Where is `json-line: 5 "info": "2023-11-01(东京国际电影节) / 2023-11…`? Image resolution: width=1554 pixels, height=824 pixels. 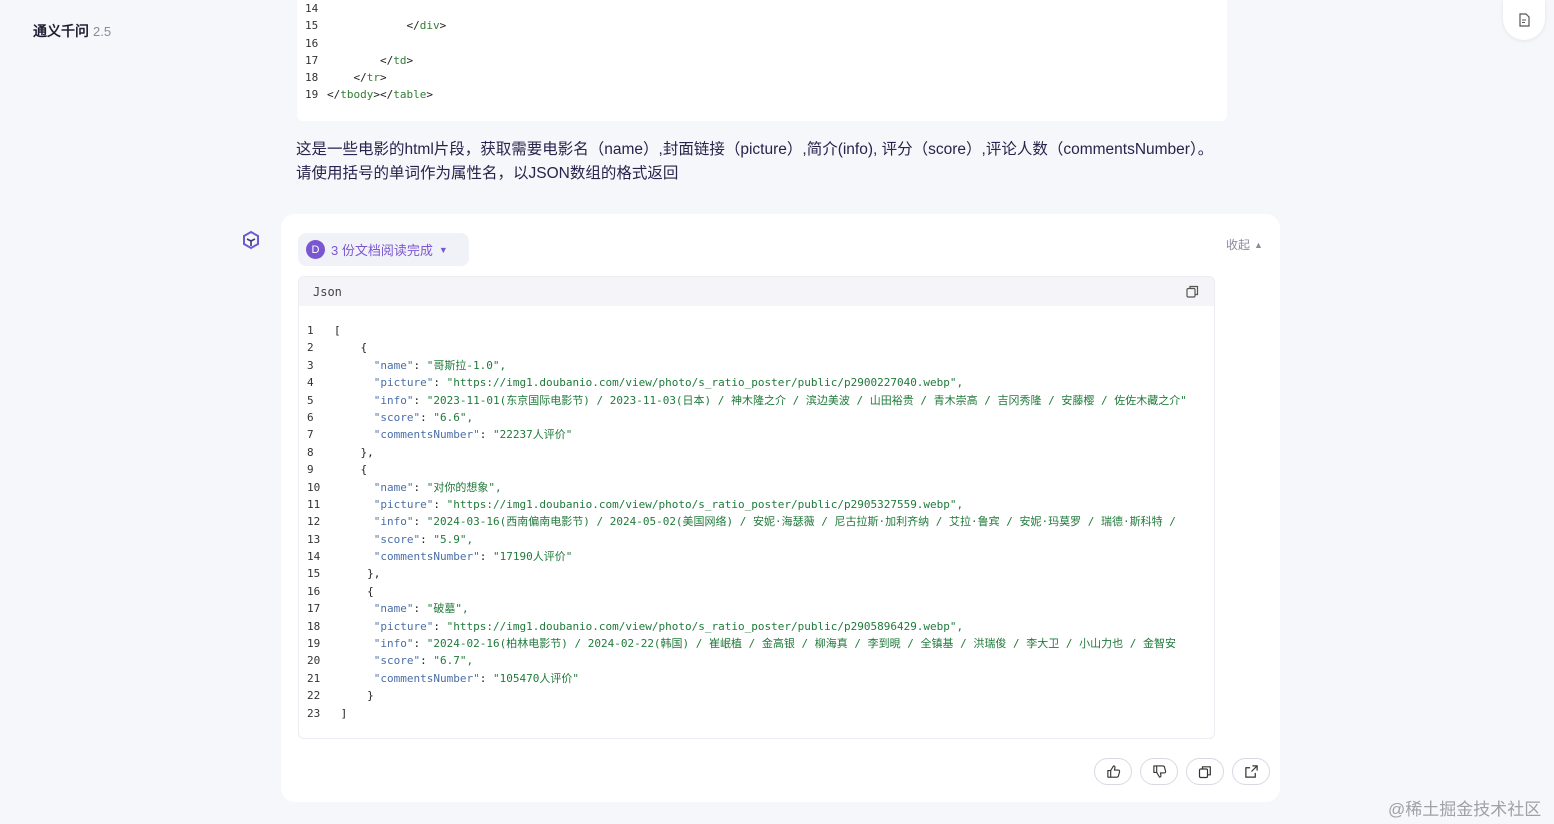
json-line: 5 "info": "2023-11-01(东京国际电影节) / 2023-11… is located at coordinates (756, 400).